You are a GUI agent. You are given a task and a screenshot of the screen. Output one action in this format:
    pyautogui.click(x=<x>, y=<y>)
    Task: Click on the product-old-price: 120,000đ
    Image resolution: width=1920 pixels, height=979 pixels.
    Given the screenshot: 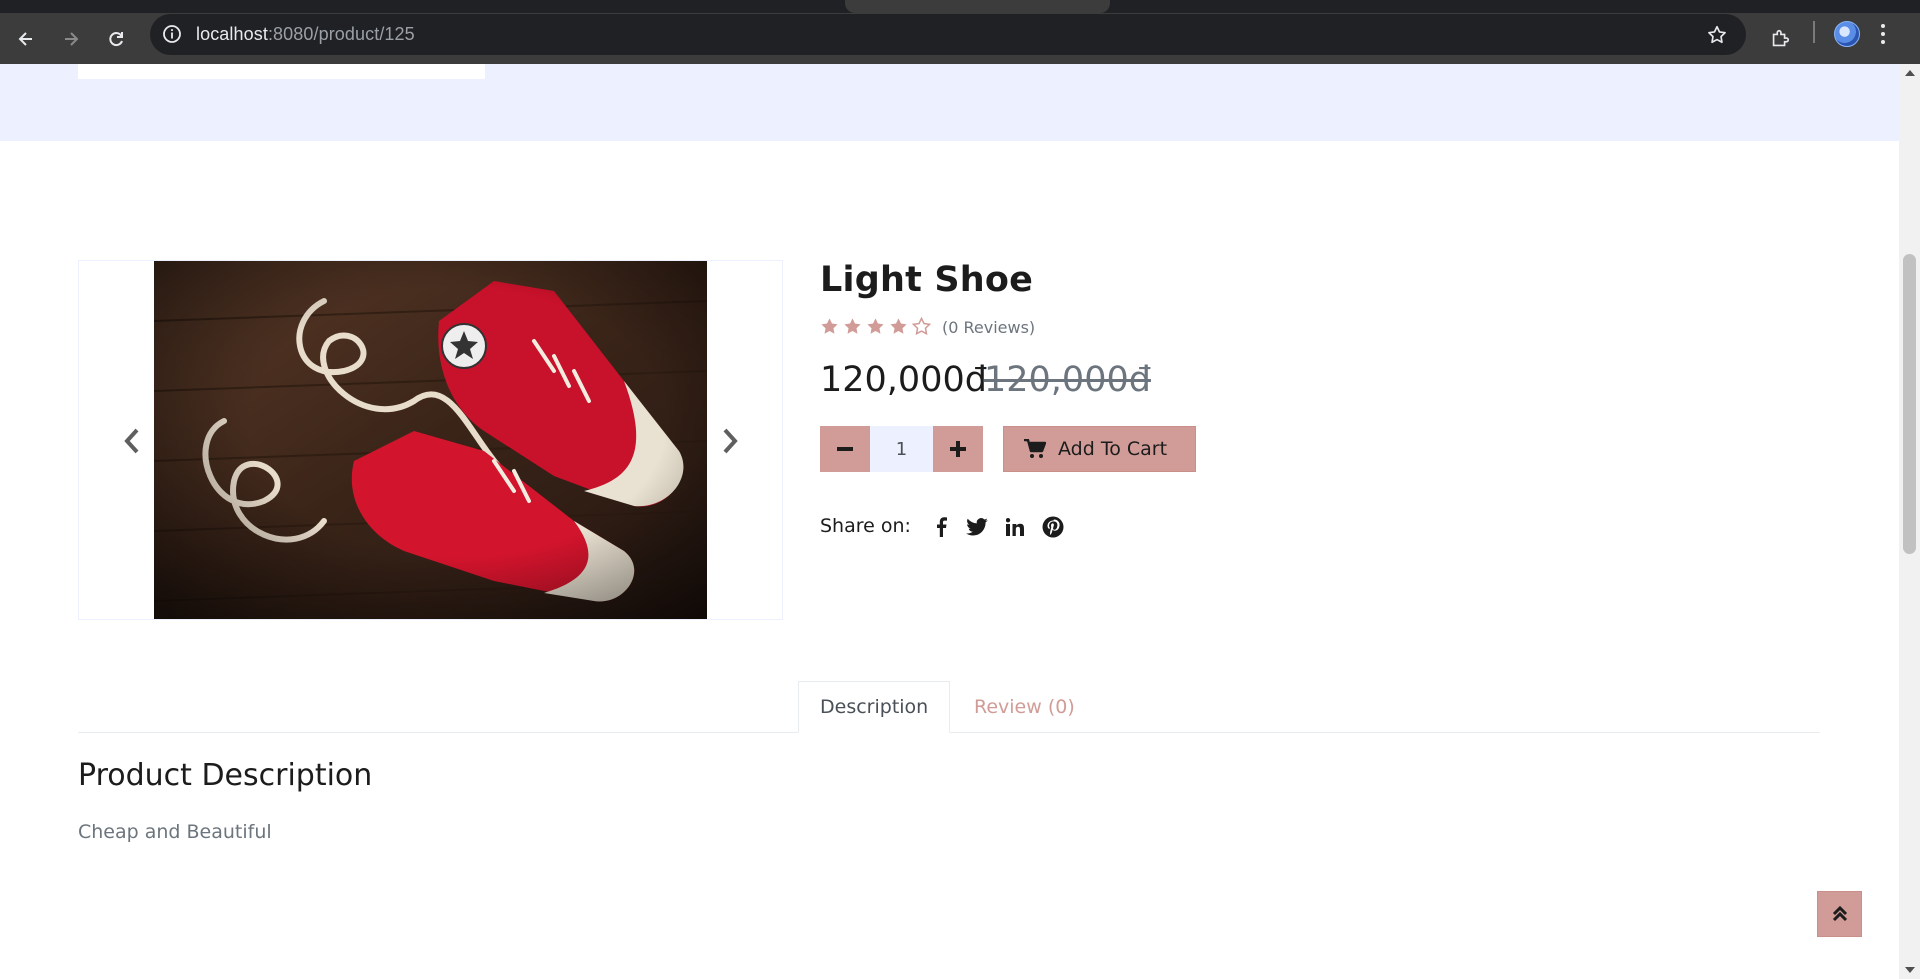 What is the action you would take?
    pyautogui.click(x=1067, y=380)
    